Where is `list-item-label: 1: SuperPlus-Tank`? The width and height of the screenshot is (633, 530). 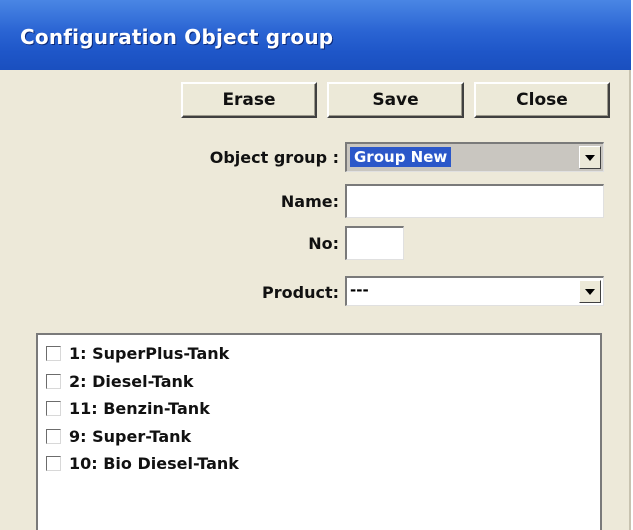 list-item-label: 1: SuperPlus-Tank is located at coordinates (149, 353).